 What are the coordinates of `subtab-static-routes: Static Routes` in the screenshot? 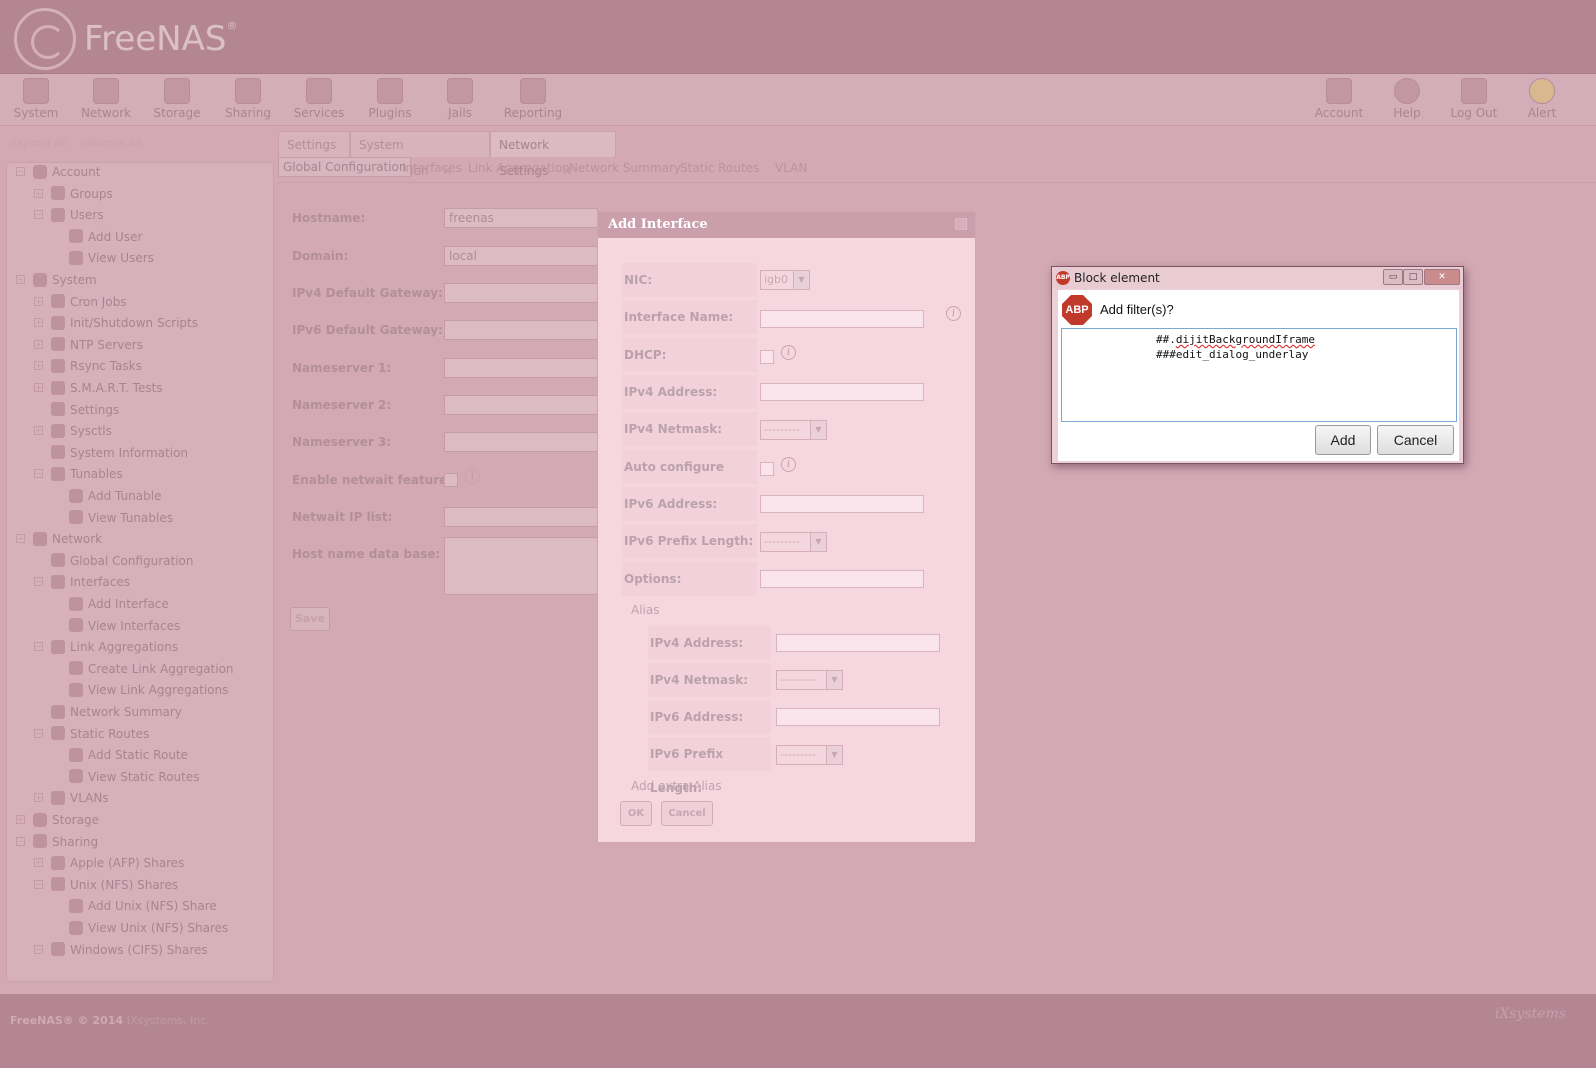 It's located at (719, 168).